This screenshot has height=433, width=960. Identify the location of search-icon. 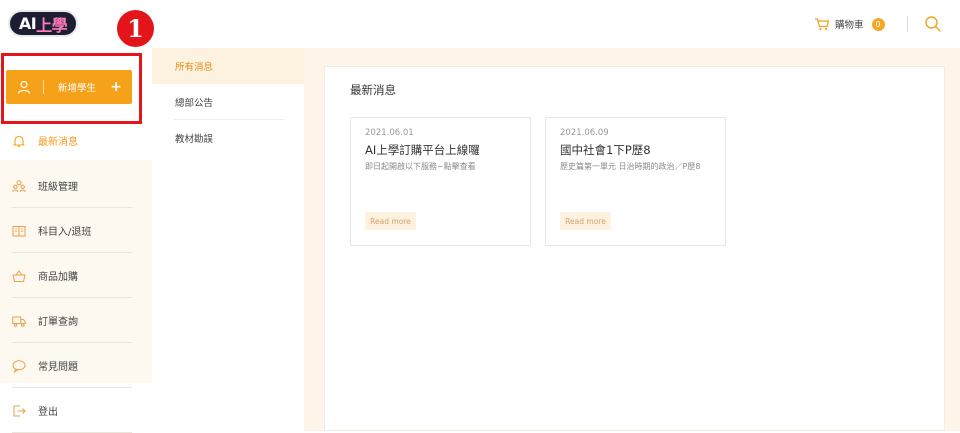
(933, 24).